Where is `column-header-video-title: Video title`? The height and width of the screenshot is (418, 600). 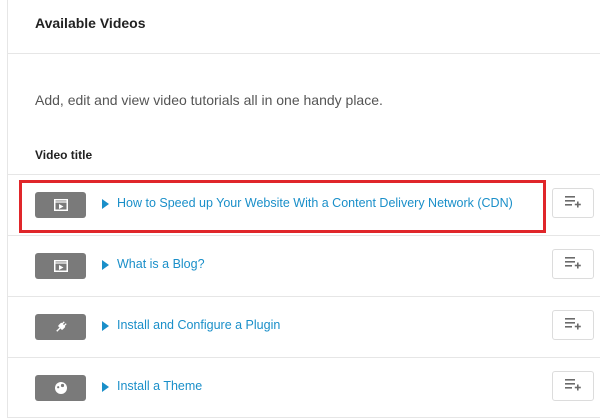
column-header-video-title: Video title is located at coordinates (64, 155).